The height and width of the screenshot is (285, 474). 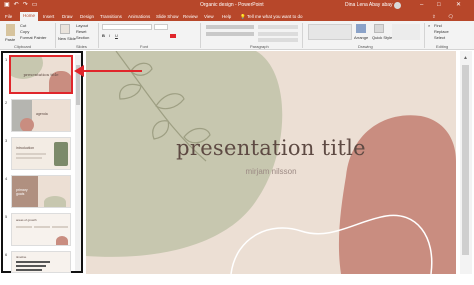 I want to click on slide-preview: areas of growth, so click(x=41, y=229).